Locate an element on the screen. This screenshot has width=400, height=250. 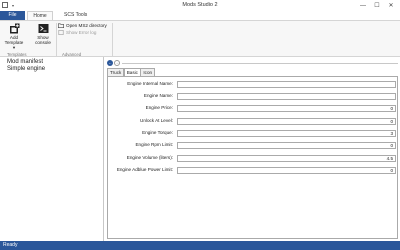
show-console-button: Show console is located at coordinates (43, 34).